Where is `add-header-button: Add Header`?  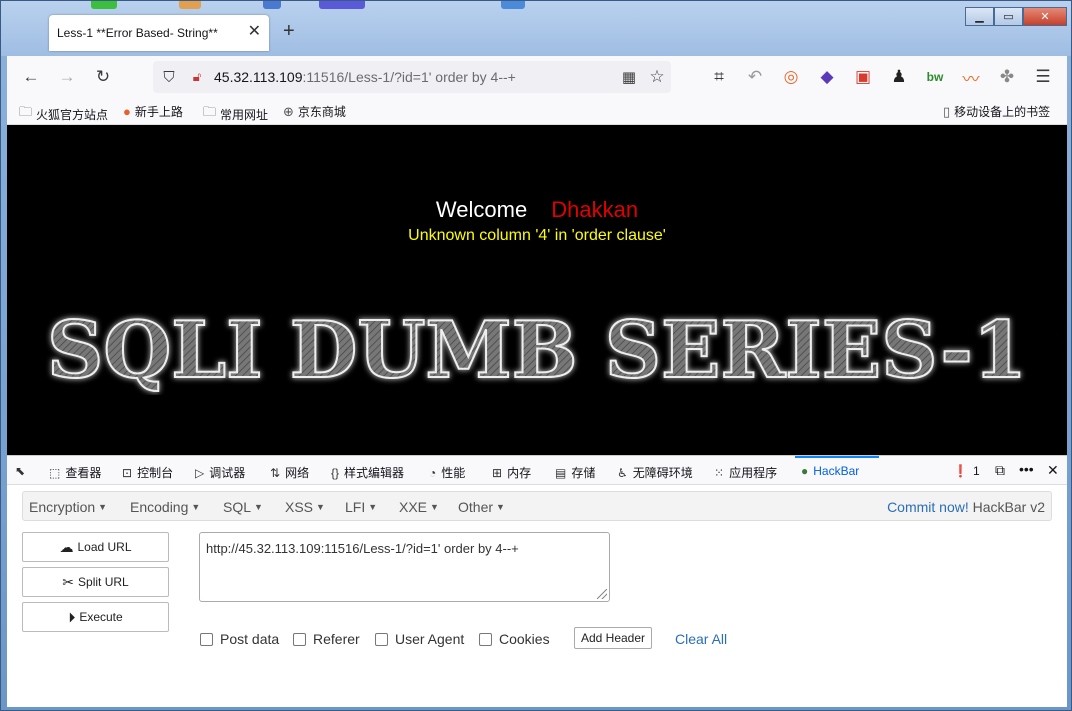
add-header-button: Add Header is located at coordinates (613, 638).